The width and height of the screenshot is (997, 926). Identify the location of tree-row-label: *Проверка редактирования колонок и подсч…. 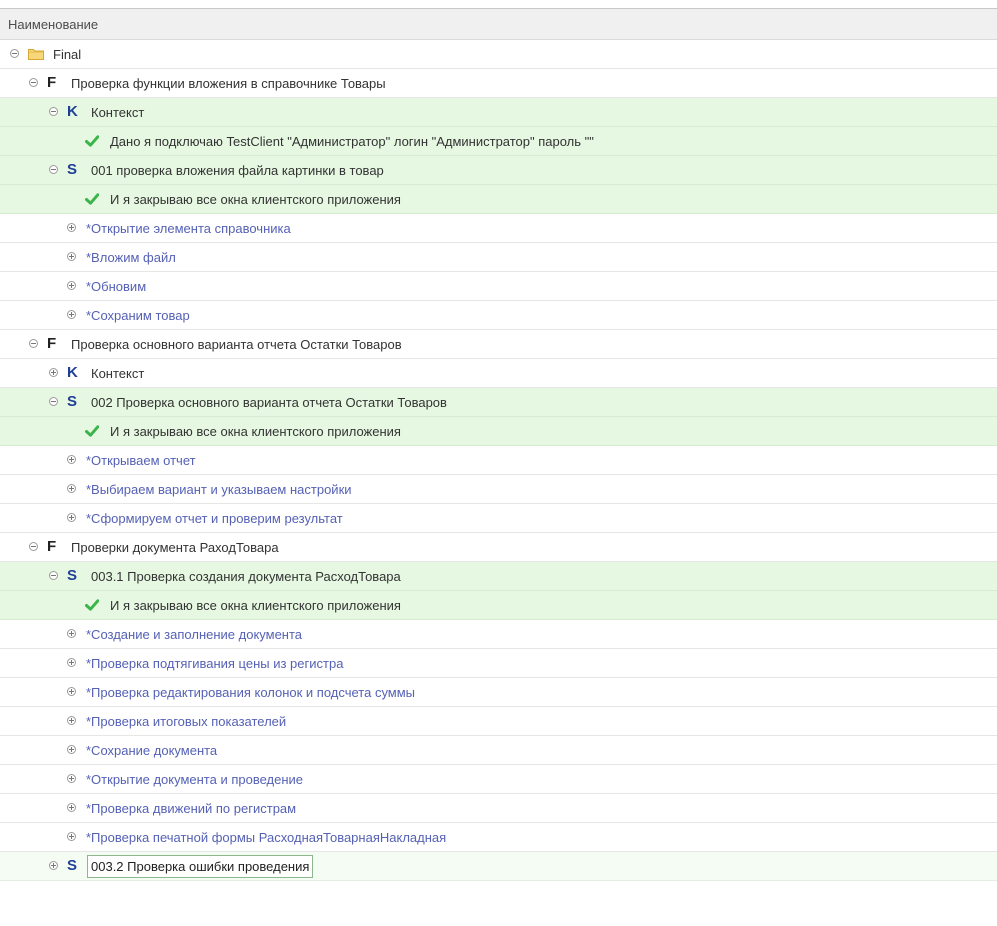
(250, 692).